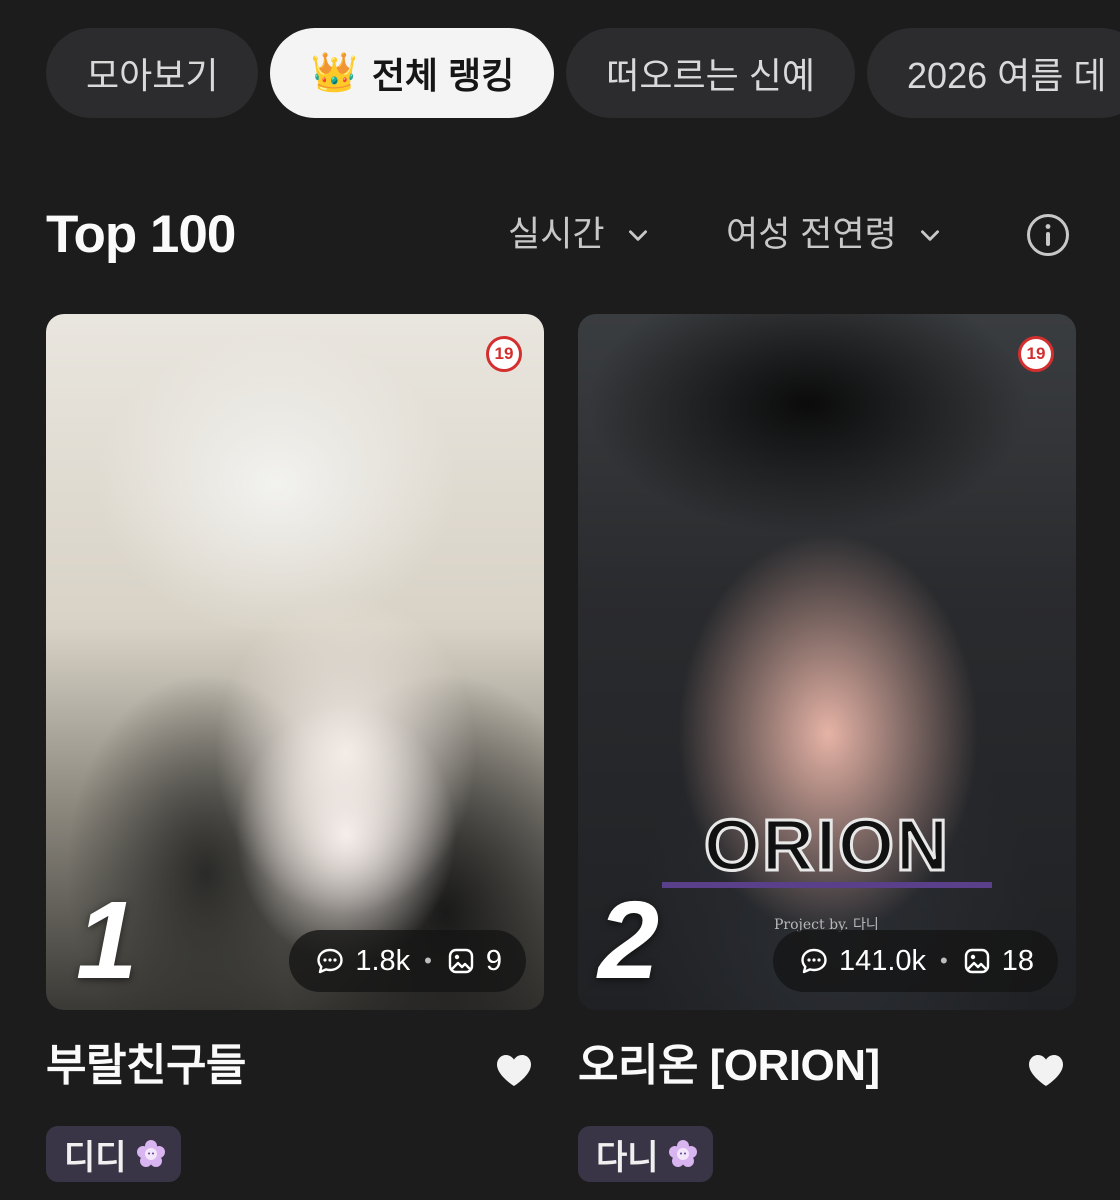 This screenshot has height=1200, width=1120. Describe the element at coordinates (443, 75) in the screenshot. I see `tab-label: 전체 랭킹` at that location.